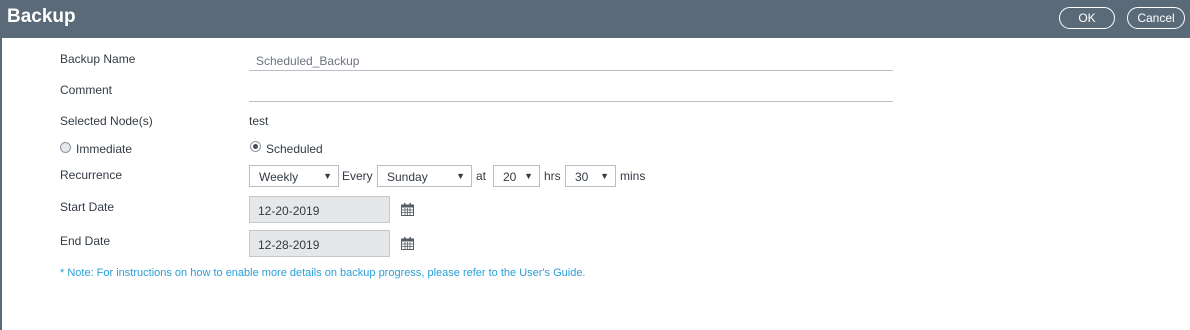  What do you see at coordinates (41, 16) in the screenshot?
I see `dialog-title: Backup` at bounding box center [41, 16].